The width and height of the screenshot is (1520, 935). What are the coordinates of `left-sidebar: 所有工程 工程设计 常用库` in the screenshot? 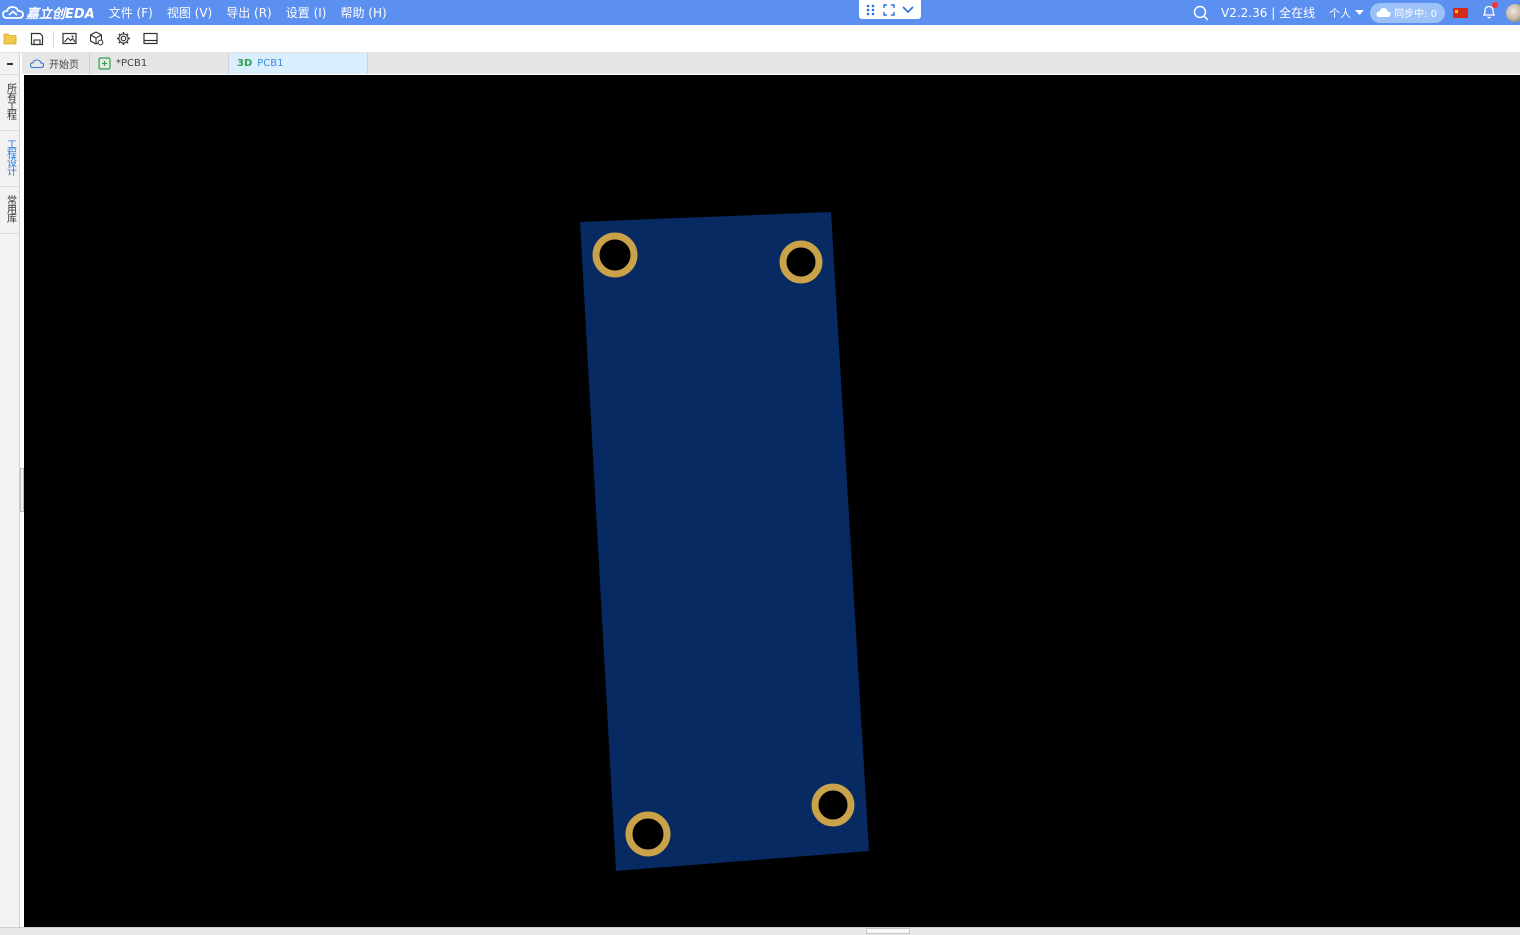 It's located at (10, 494).